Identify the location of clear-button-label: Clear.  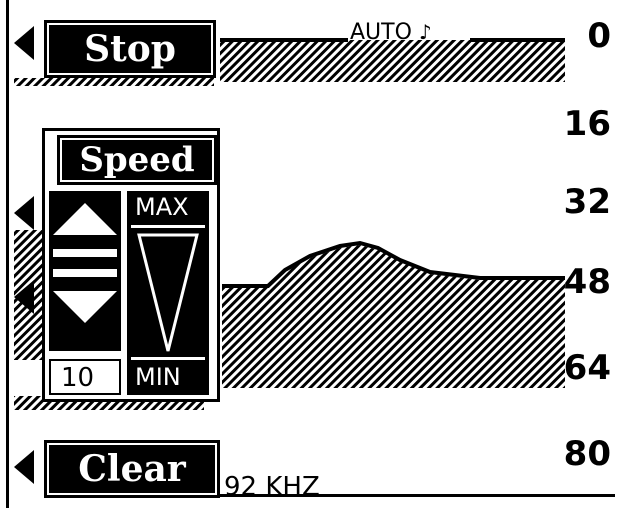
(132, 469).